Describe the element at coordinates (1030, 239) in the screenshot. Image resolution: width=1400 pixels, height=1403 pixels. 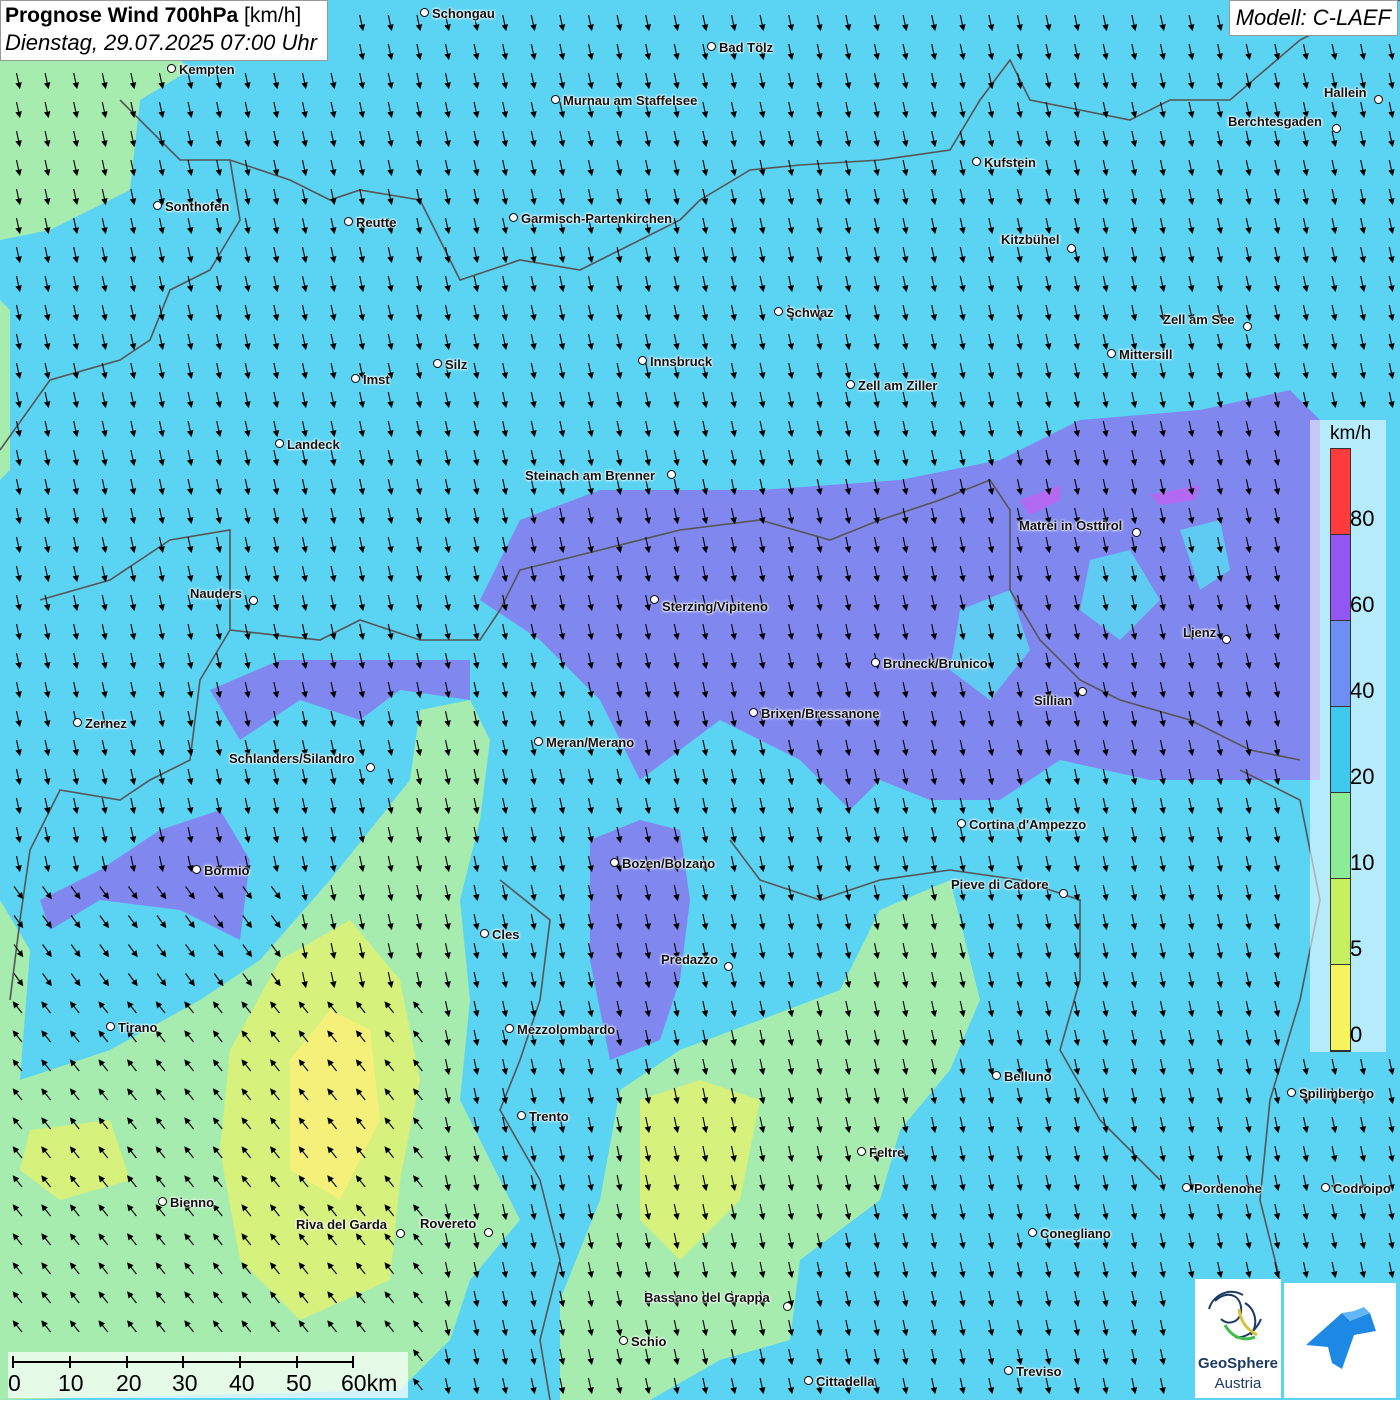
I see `city-label: Kitzbühel` at that location.